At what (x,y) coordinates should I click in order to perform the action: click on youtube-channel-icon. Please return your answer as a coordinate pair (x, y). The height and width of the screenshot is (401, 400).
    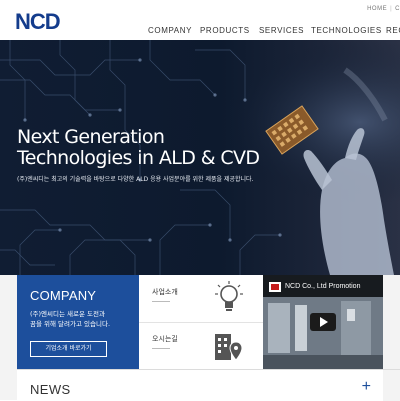
    Looking at the image, I should click on (275, 287).